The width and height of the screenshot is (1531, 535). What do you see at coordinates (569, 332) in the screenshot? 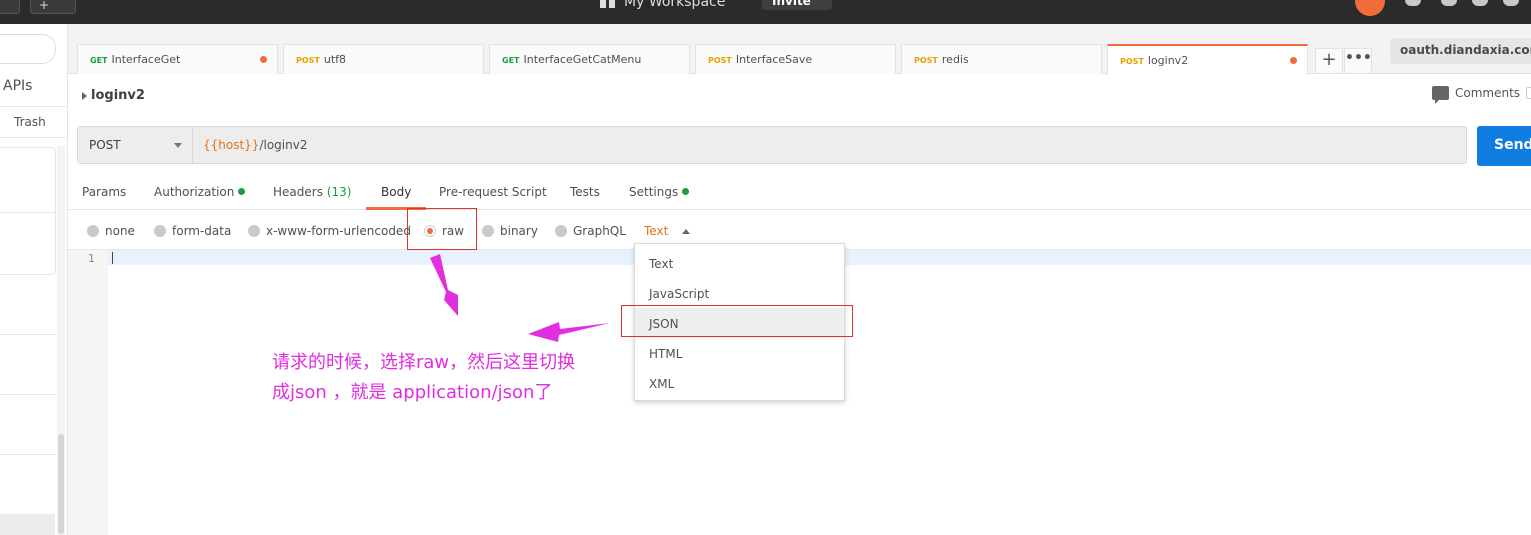
I see `arrow-to-json-icon` at bounding box center [569, 332].